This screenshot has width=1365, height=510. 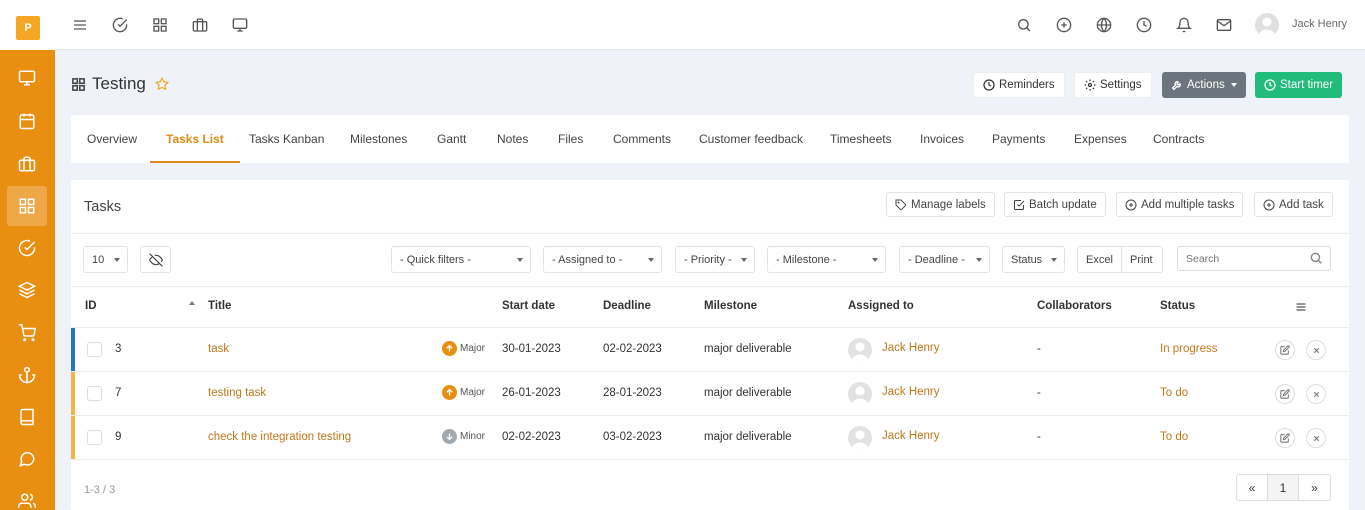 What do you see at coordinates (710, 233) in the screenshot?
I see `divider` at bounding box center [710, 233].